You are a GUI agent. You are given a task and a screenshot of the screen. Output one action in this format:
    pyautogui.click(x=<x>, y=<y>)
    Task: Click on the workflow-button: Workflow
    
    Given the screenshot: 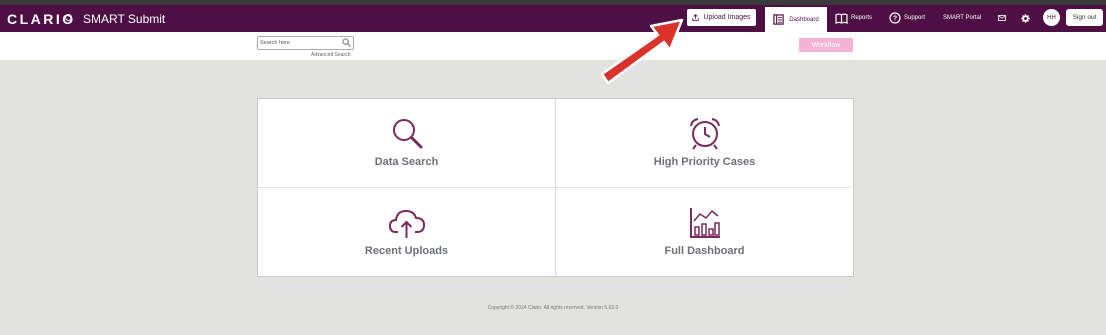 What is the action you would take?
    pyautogui.click(x=826, y=45)
    